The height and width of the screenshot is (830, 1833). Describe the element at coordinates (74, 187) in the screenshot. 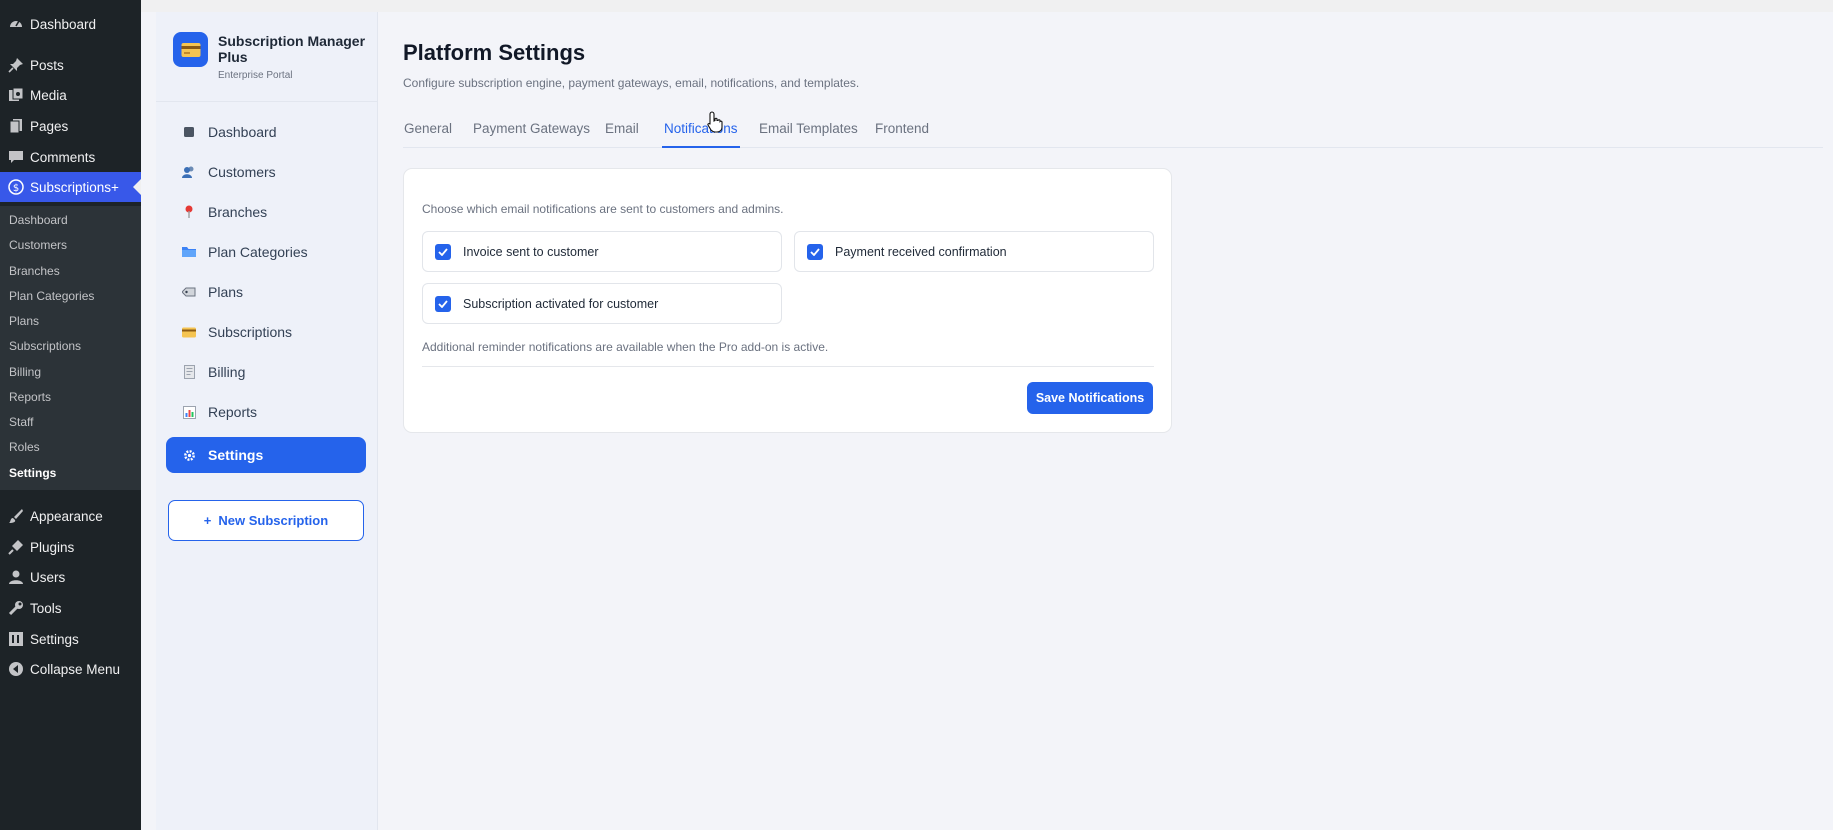

I see `wp-menu-label: Subscriptions+` at that location.